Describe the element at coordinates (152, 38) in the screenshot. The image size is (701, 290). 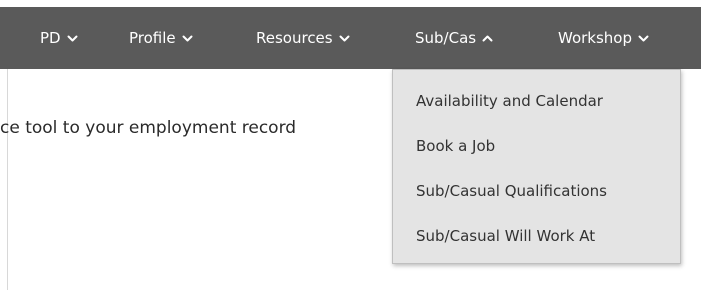
I see `nav-item-label: Profile` at that location.